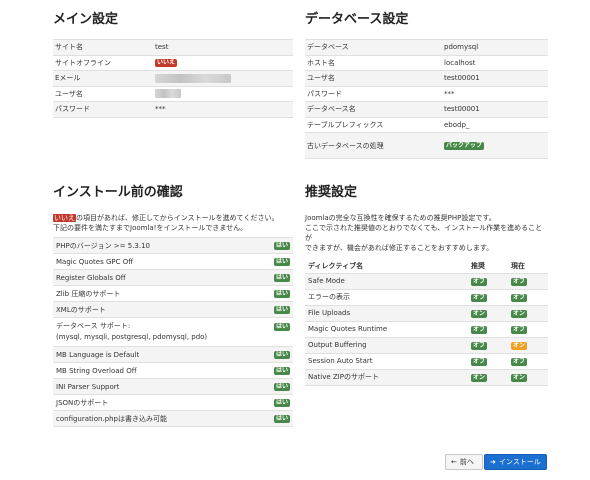  I want to click on table-row: Output Buffering オフ オン, so click(426, 344).